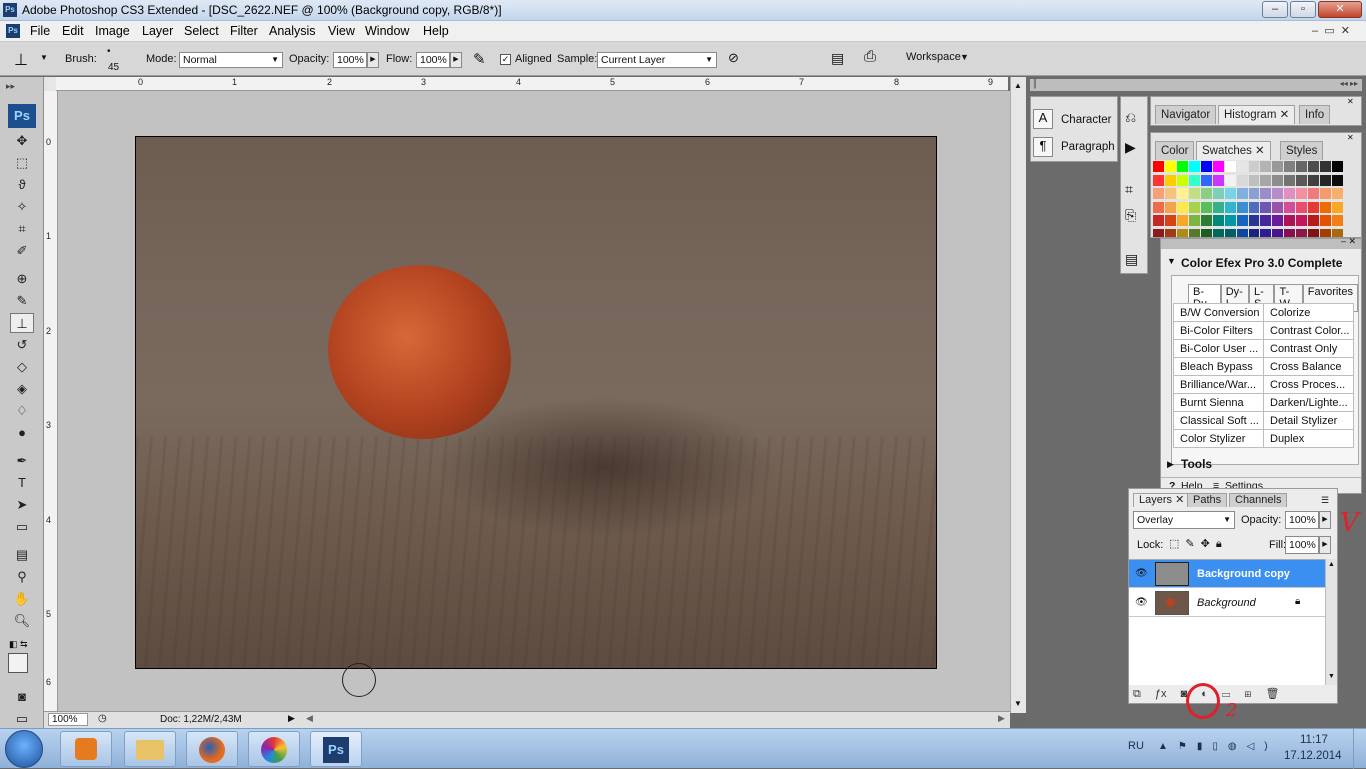 The width and height of the screenshot is (1366, 769). I want to click on clock-time: 11:17, so click(1314, 740).